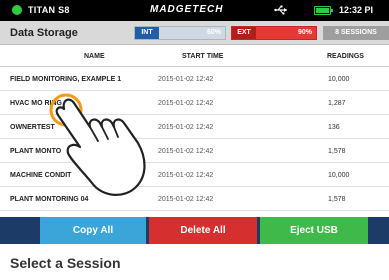  I want to click on internal-storage-percent: 60%, so click(213, 32).